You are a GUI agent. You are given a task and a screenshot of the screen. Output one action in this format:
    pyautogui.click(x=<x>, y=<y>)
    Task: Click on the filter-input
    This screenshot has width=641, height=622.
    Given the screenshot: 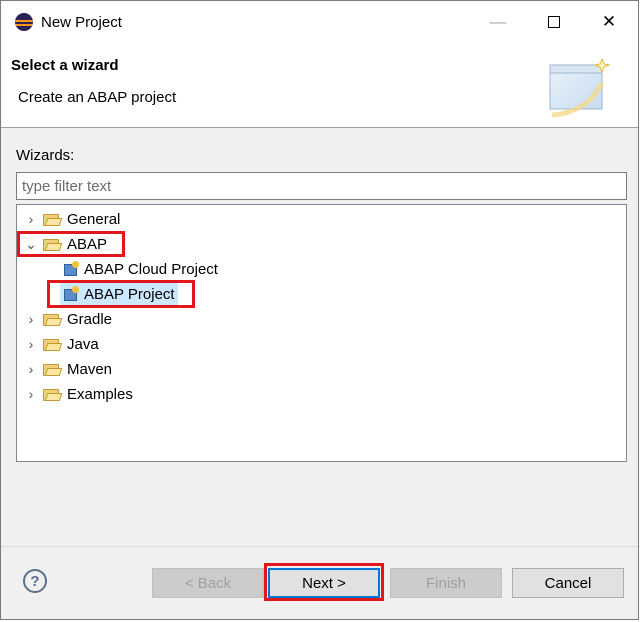 What is the action you would take?
    pyautogui.click(x=321, y=186)
    